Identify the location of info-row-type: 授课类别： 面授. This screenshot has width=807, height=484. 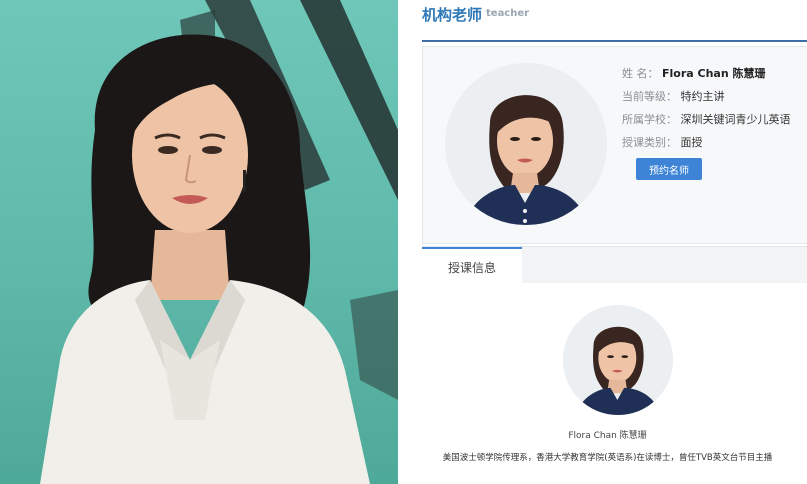
(662, 142).